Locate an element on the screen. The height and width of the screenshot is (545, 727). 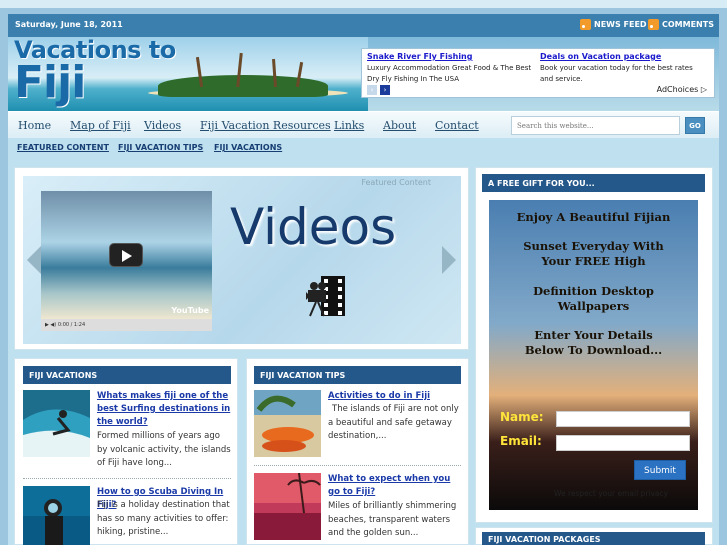
submit-button: Submit is located at coordinates (660, 470).